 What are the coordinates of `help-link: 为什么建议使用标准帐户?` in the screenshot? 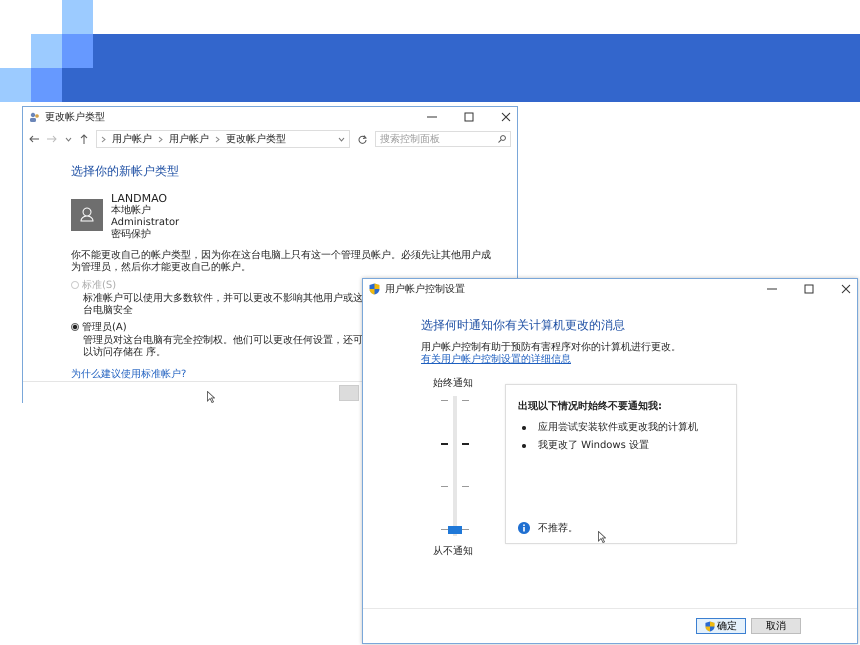 It's located at (128, 374).